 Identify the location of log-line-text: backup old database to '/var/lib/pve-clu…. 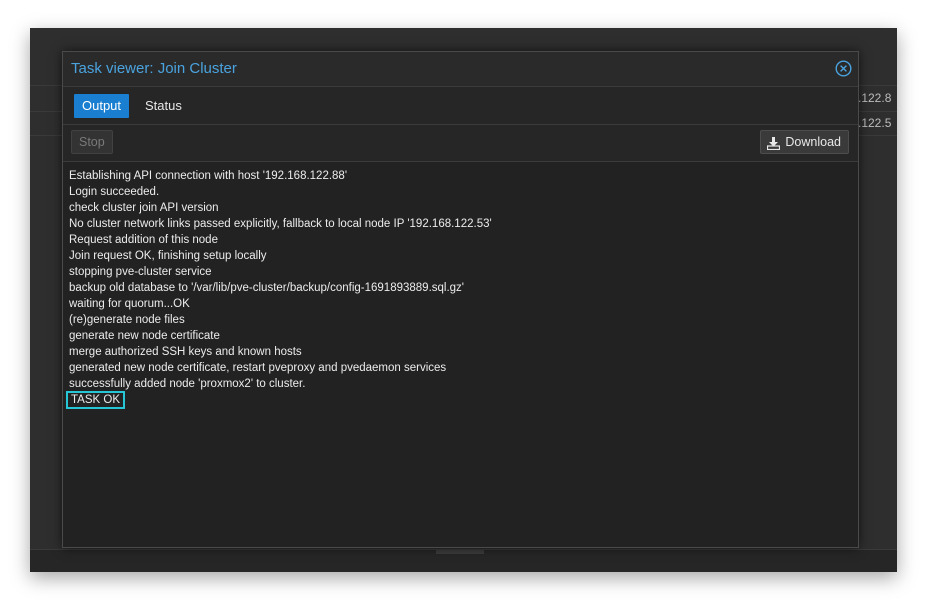
(267, 288).